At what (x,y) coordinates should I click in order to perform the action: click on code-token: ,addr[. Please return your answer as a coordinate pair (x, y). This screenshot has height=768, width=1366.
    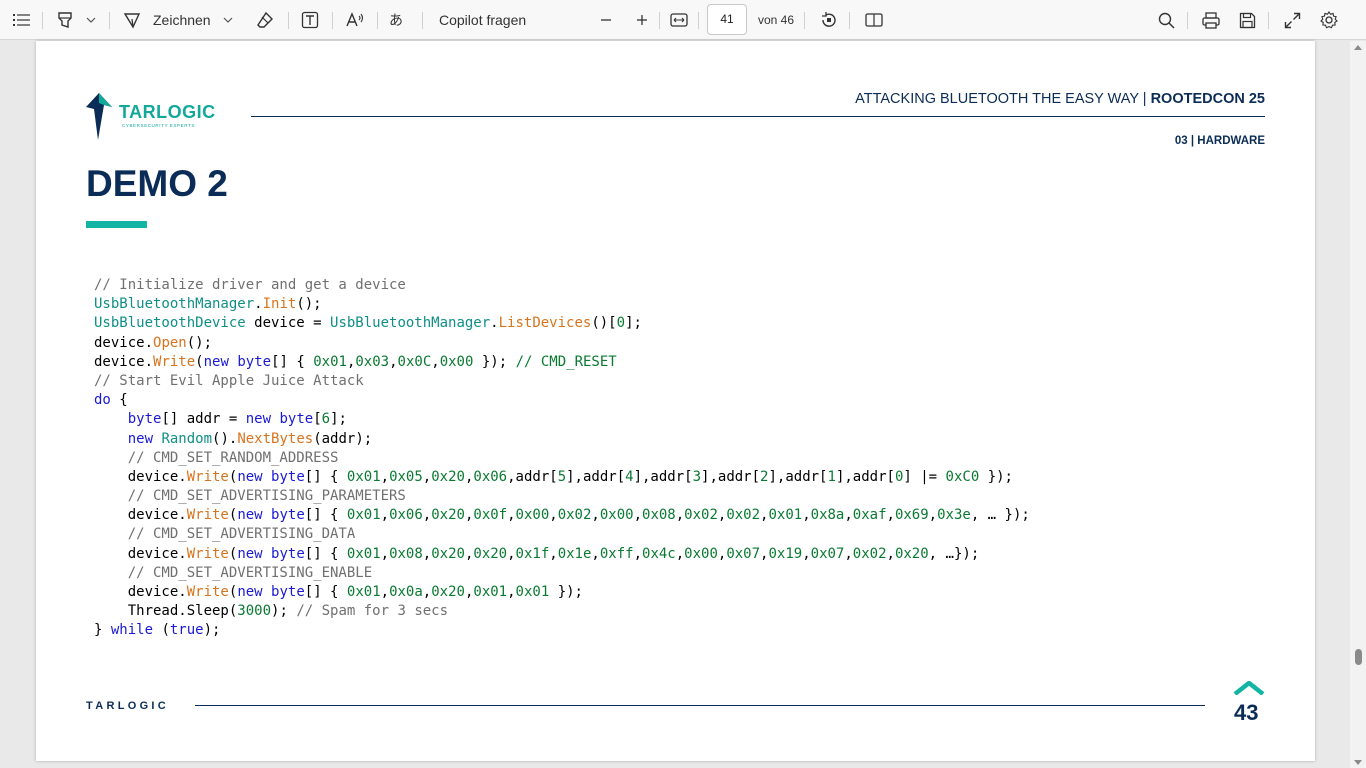
    Looking at the image, I should click on (532, 476).